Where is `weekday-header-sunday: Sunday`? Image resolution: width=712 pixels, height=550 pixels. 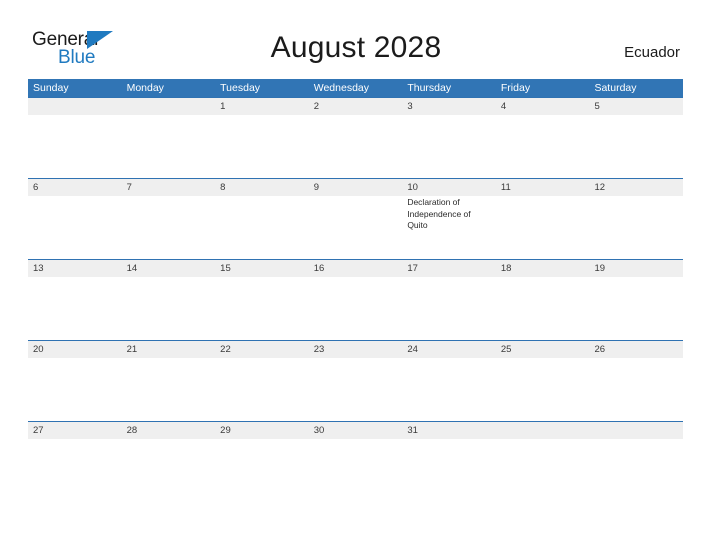 weekday-header-sunday: Sunday is located at coordinates (51, 88).